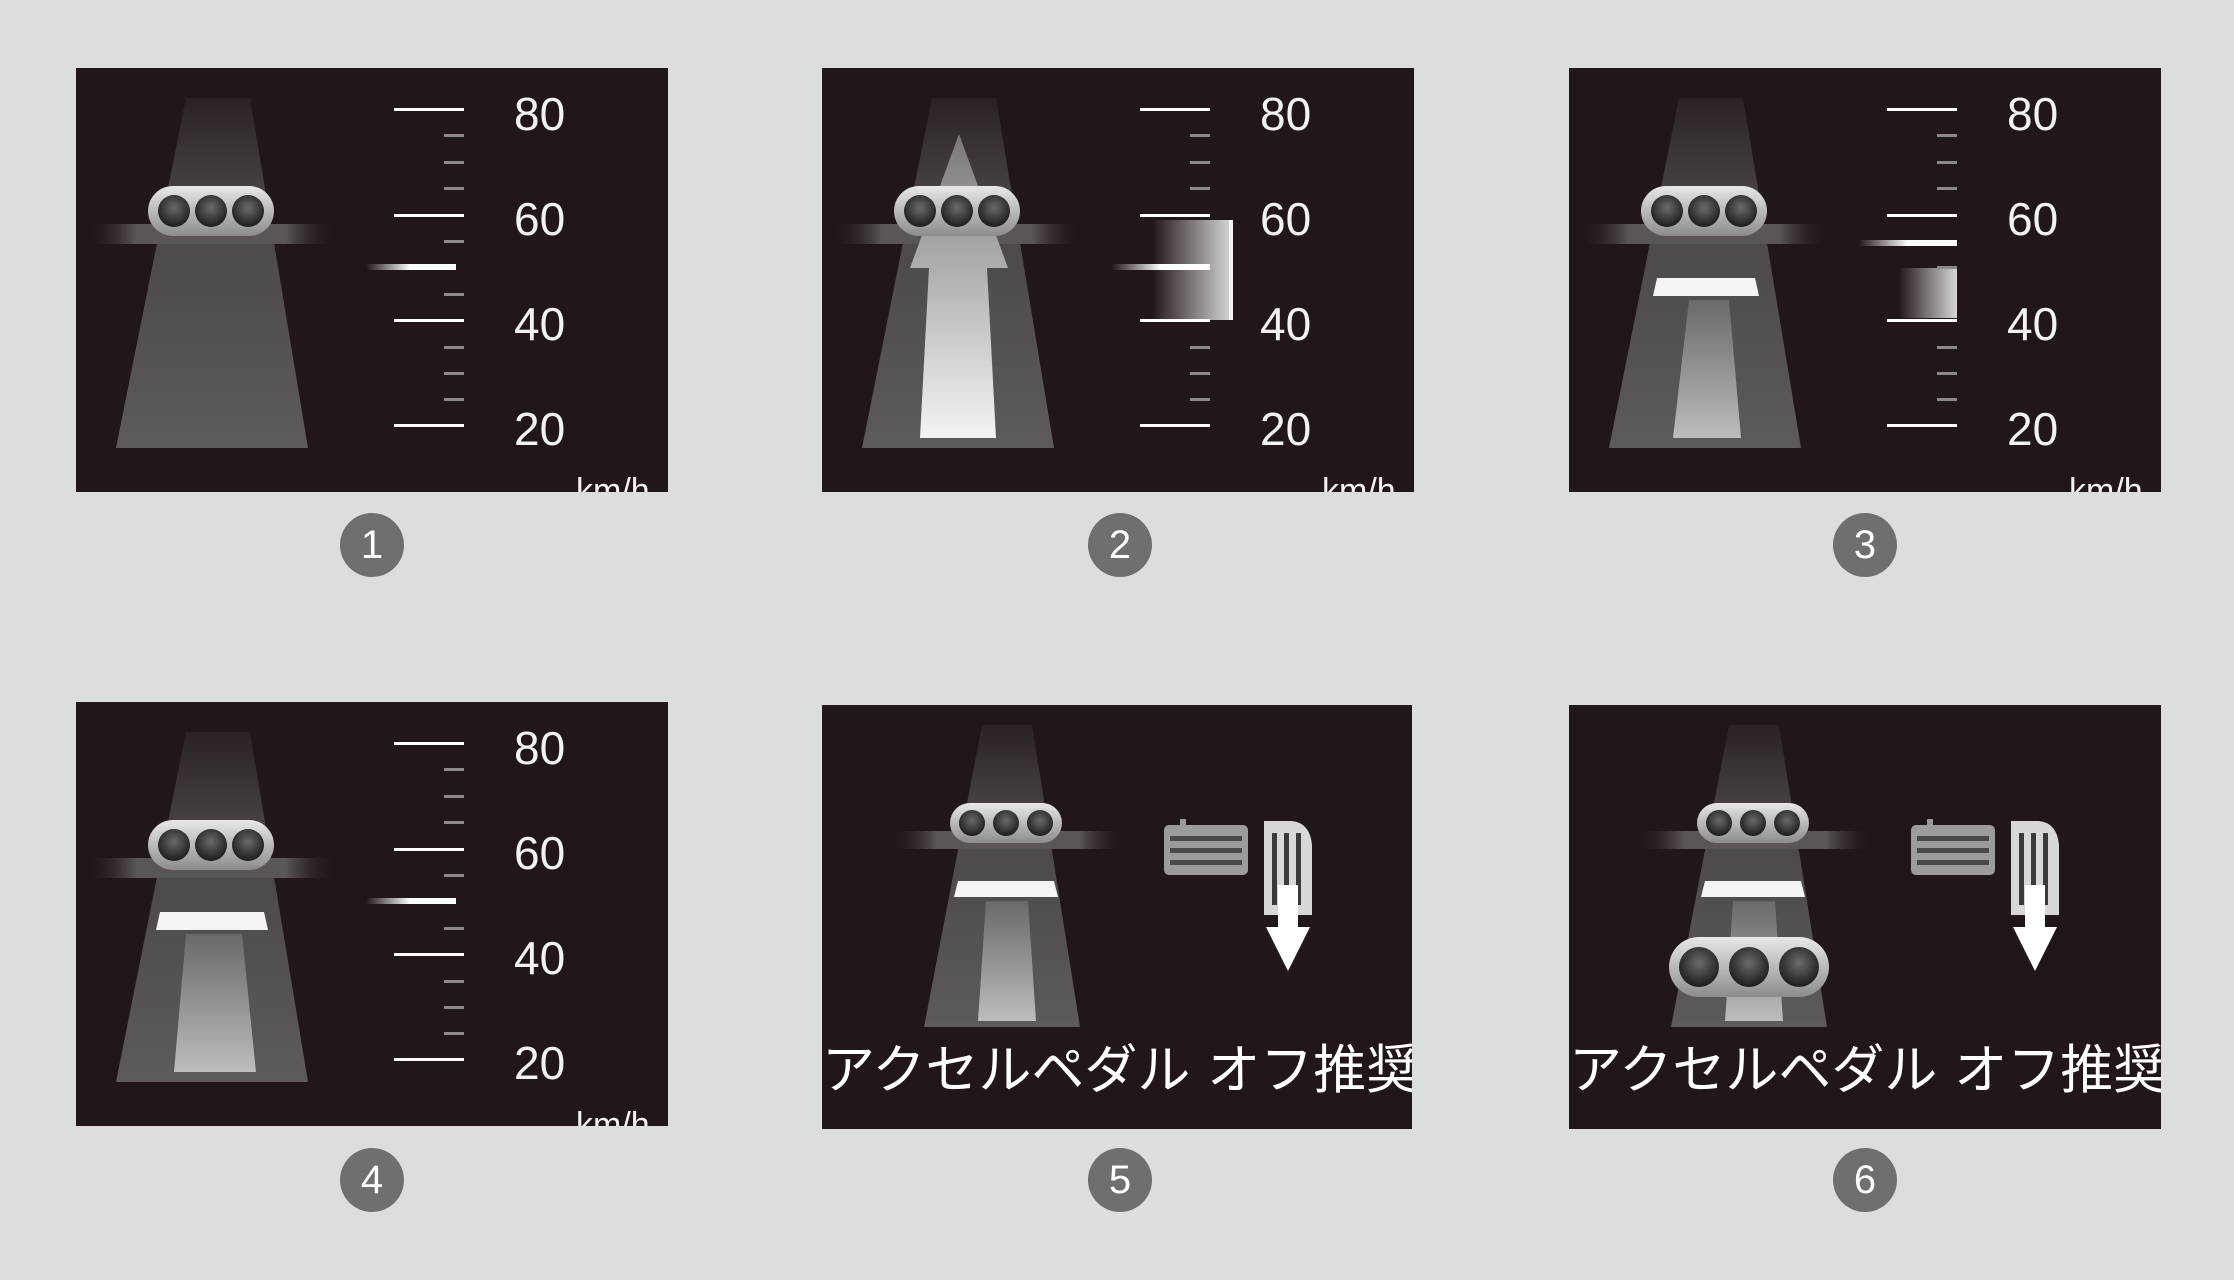 The height and width of the screenshot is (1280, 2234). What do you see at coordinates (1865, 280) in the screenshot?
I see `hud-panel-3: 80 60 40 20 km/h` at bounding box center [1865, 280].